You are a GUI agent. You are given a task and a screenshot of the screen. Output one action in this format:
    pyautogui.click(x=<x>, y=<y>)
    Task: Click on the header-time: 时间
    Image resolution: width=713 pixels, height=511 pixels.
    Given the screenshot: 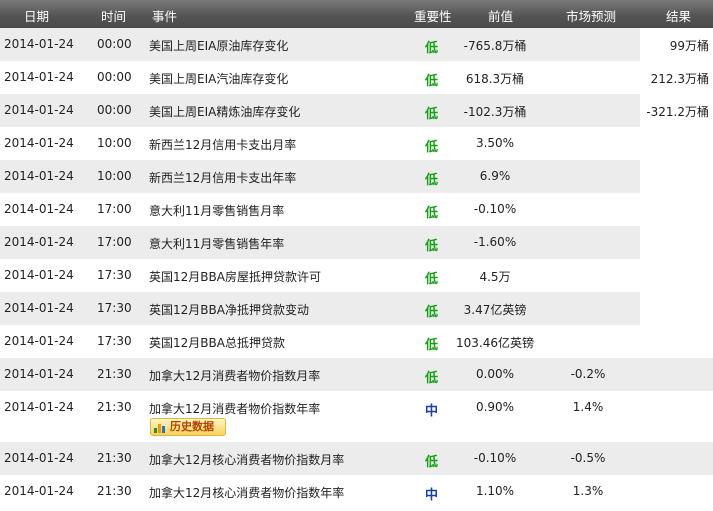 What is the action you would take?
    pyautogui.click(x=114, y=16)
    